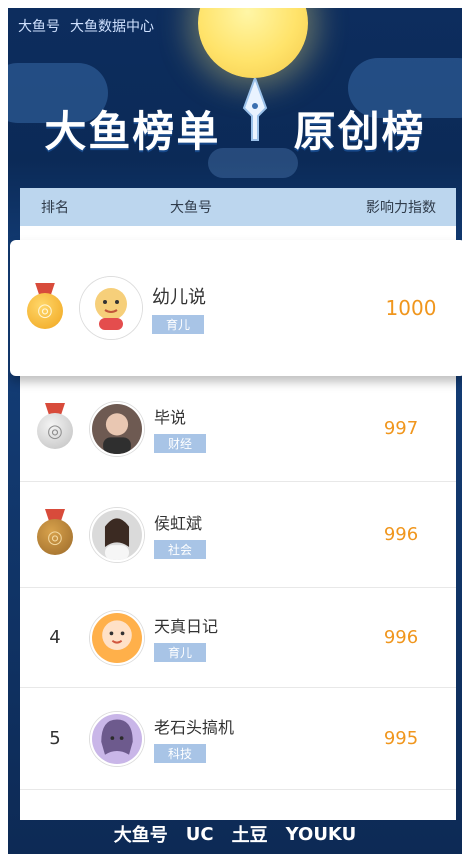 The width and height of the screenshot is (472, 862). I want to click on dayu-footer-logo: 大鱼号, so click(140, 835).